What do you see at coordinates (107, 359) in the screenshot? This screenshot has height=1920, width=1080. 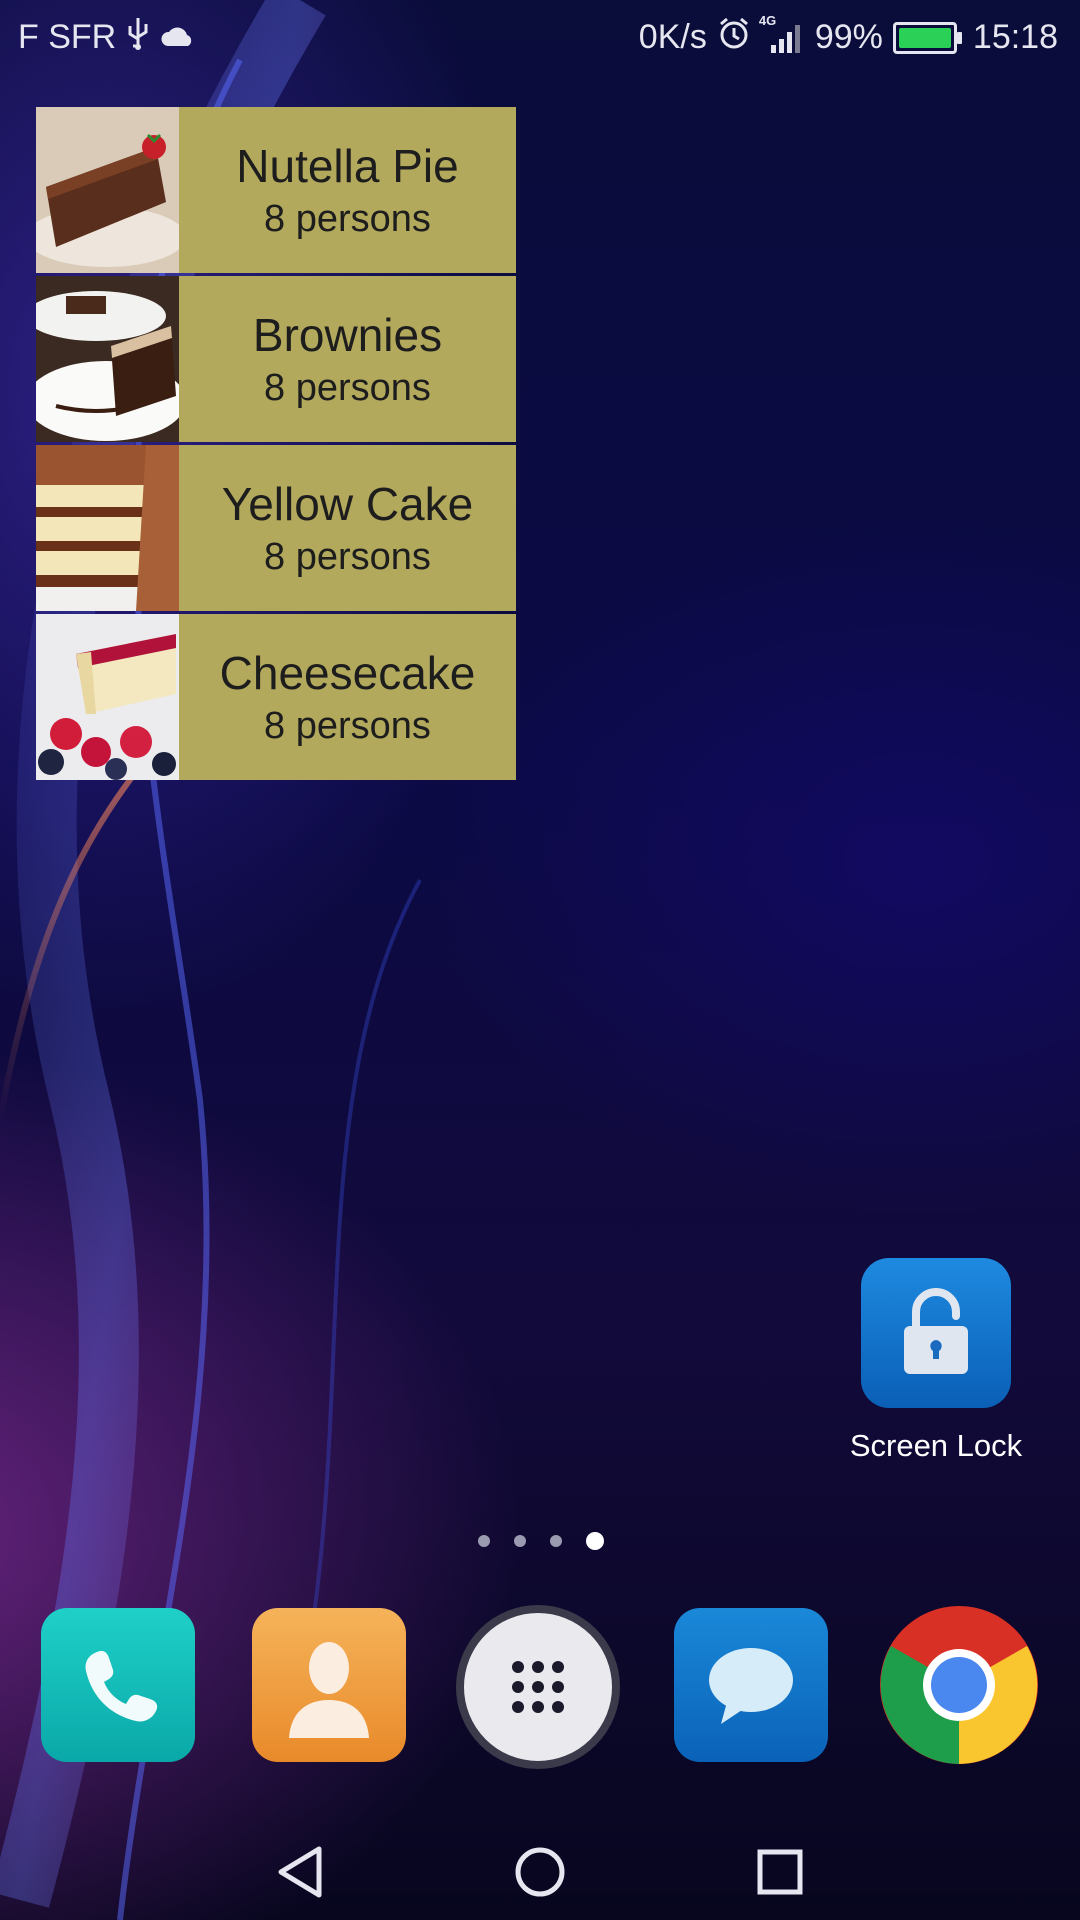 I see `brownie-plate-icon` at bounding box center [107, 359].